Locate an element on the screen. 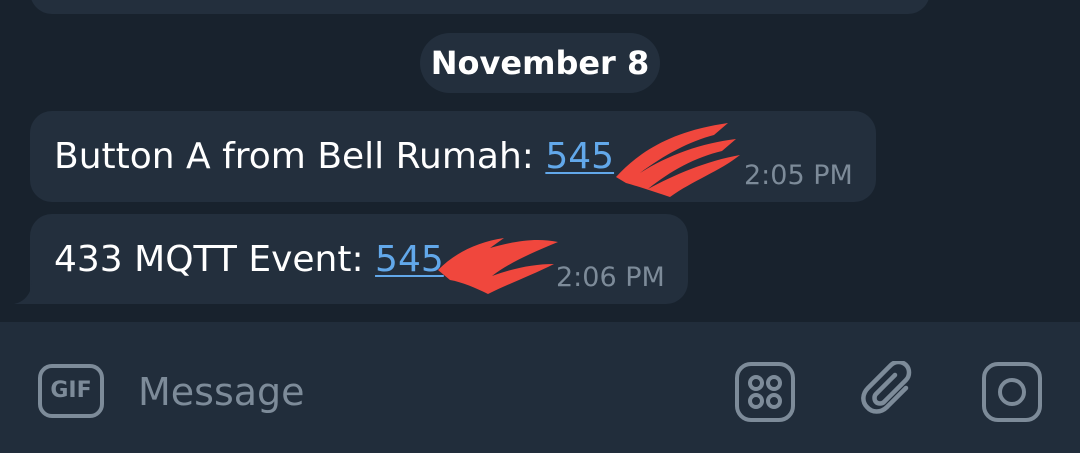 The image size is (1080, 453). paperclip-icon is located at coordinates (886, 387).